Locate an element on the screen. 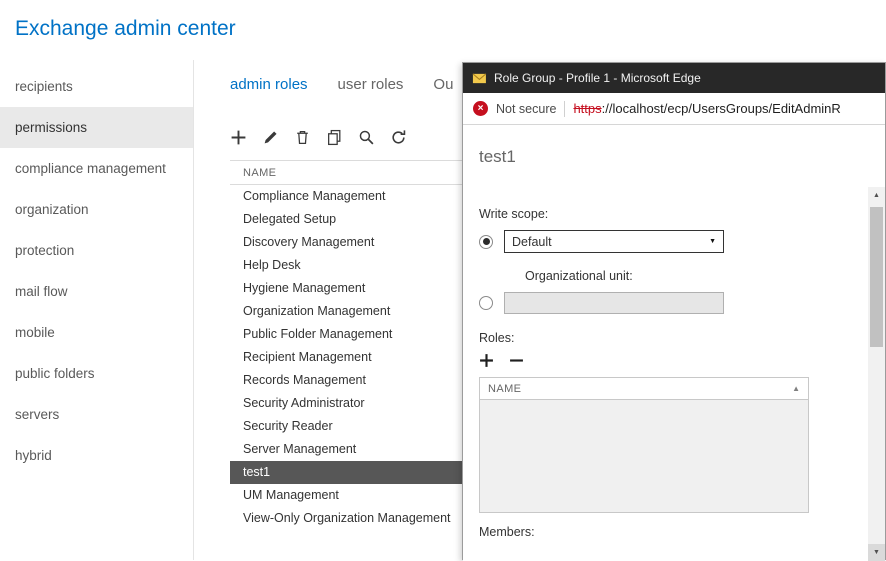 The image size is (886, 561). popup-scrollbar: ▲ ▼ is located at coordinates (876, 374).